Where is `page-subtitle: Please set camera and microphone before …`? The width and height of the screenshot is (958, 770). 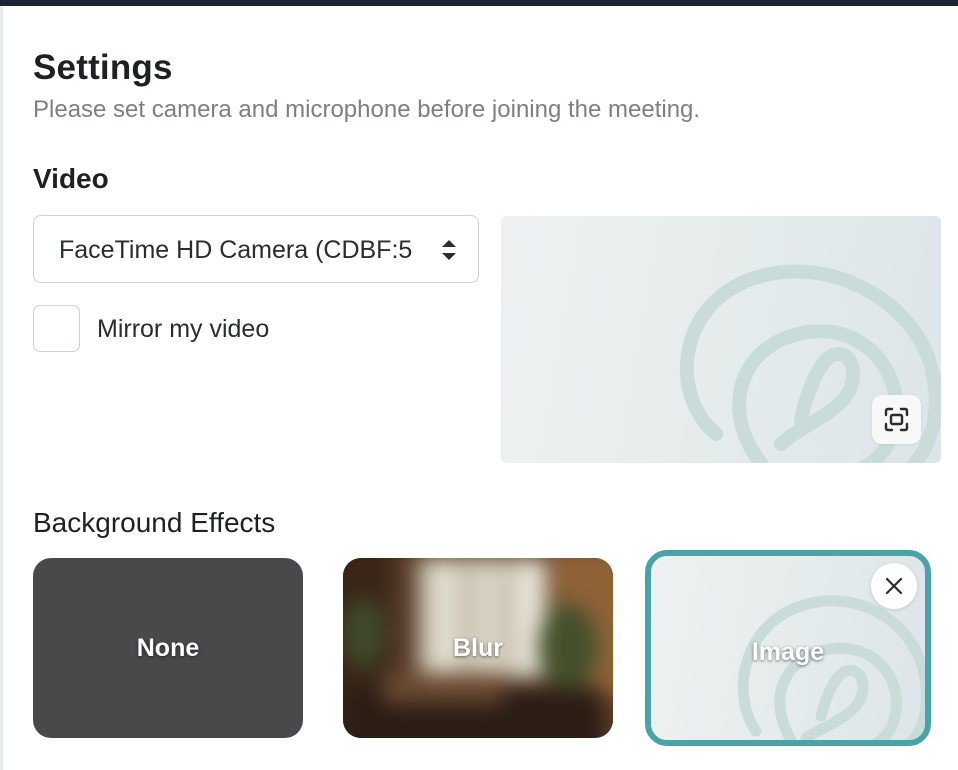
page-subtitle: Please set camera and microphone before … is located at coordinates (367, 109).